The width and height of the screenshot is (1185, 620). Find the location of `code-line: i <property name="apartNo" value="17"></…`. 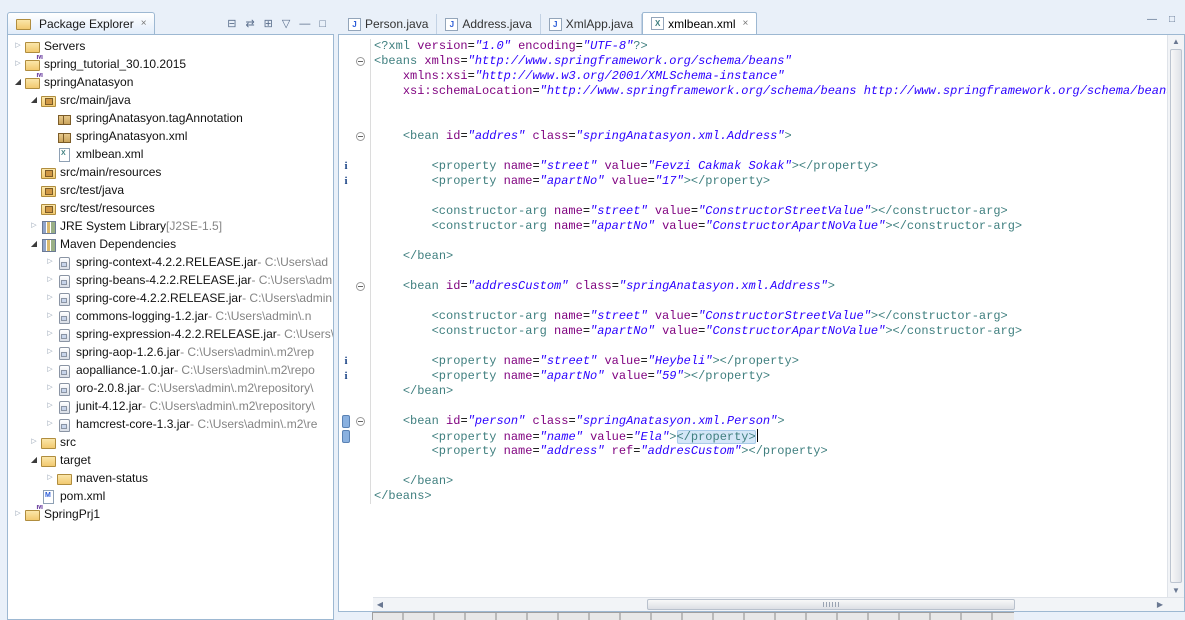

code-line: i <property name="apartNo" value="17"></… is located at coordinates (753, 181).